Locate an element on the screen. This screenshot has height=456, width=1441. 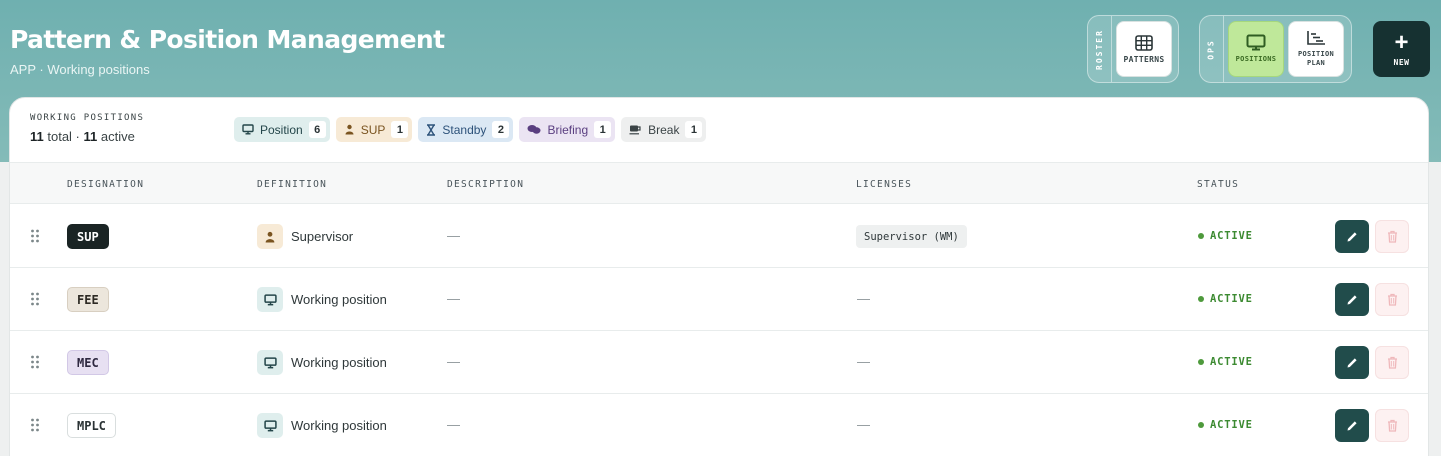
coffee-icon is located at coordinates (635, 130).